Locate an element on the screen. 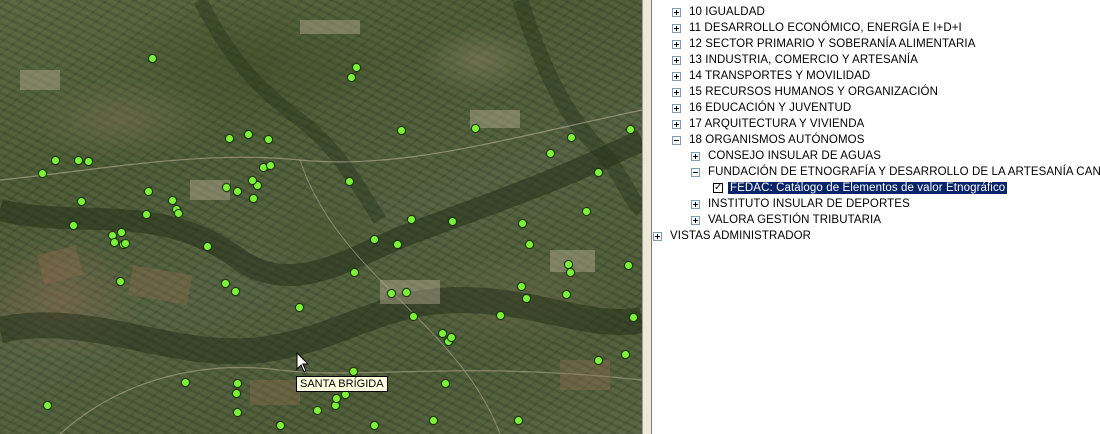  tree-item: CONSEJO INSULAR DE AGUAS is located at coordinates (786, 156).